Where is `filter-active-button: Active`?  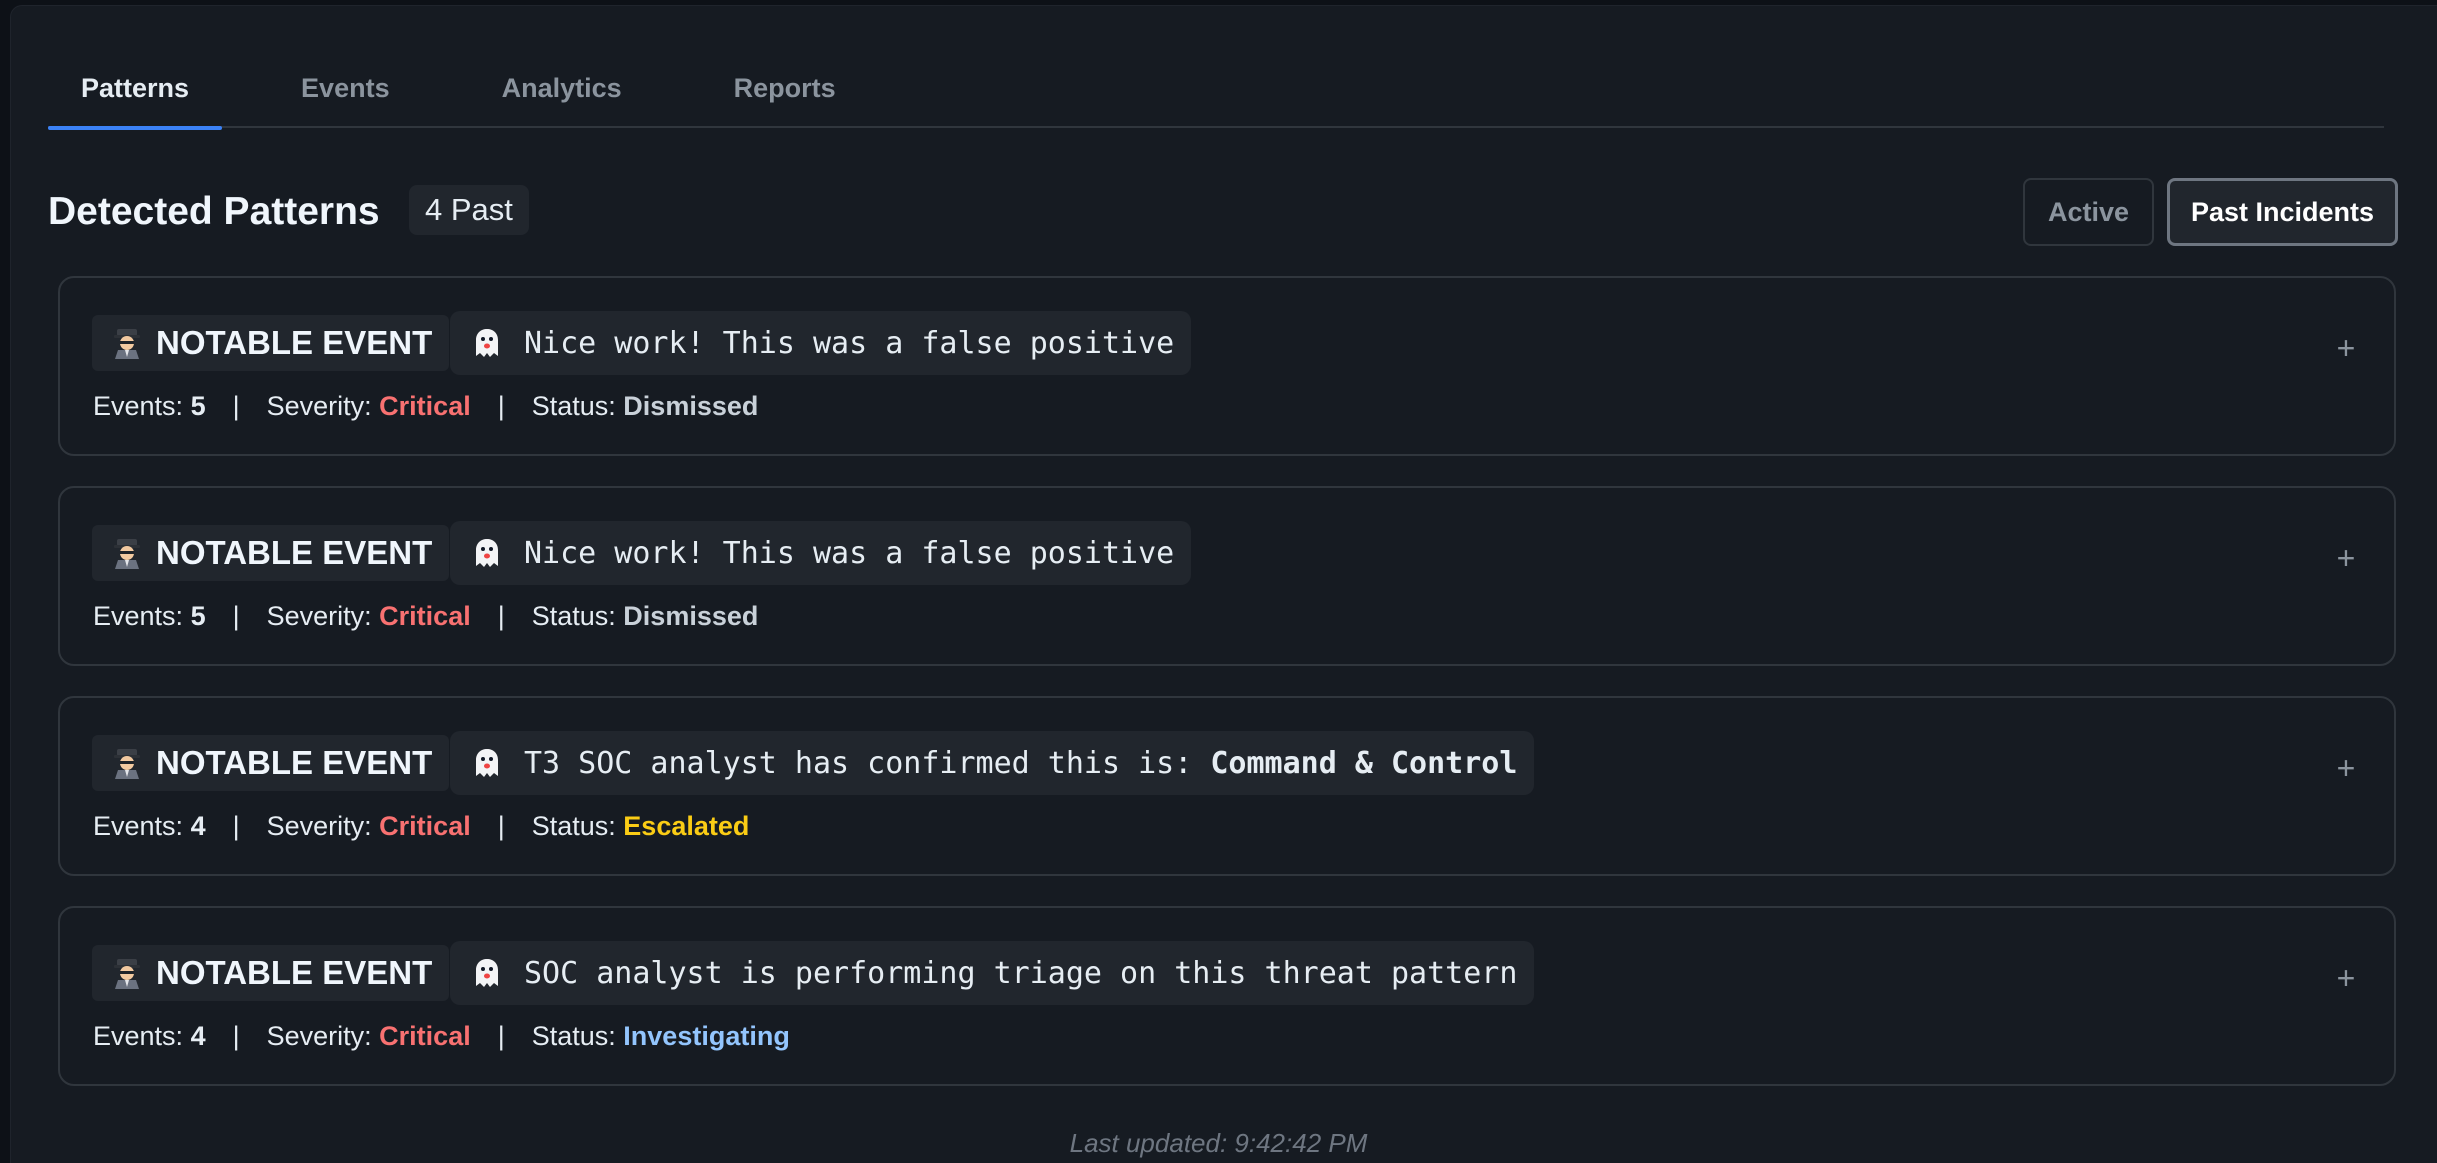
filter-active-button: Active is located at coordinates (2088, 212).